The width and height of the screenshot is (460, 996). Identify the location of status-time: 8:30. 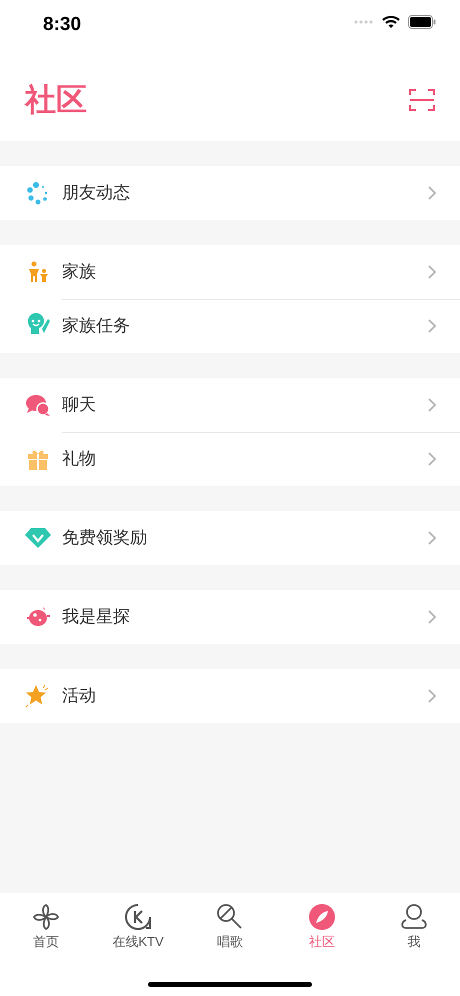
(62, 24).